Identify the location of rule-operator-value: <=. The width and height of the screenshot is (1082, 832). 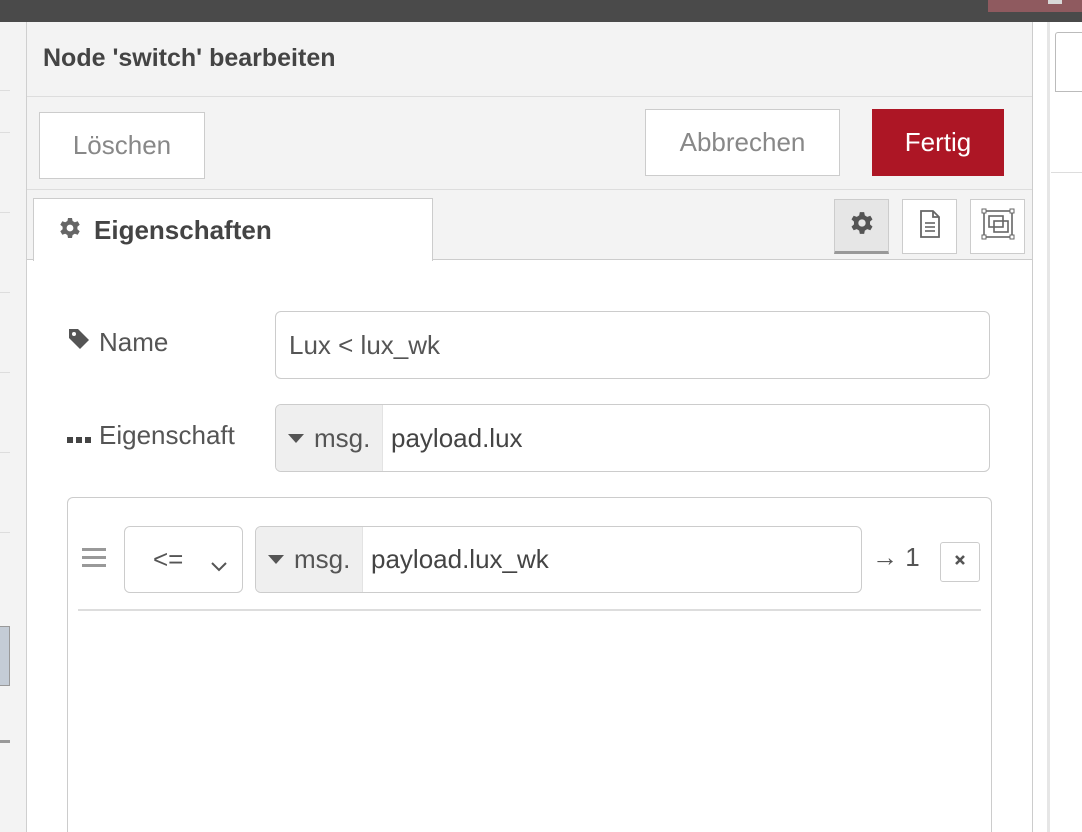
(168, 559).